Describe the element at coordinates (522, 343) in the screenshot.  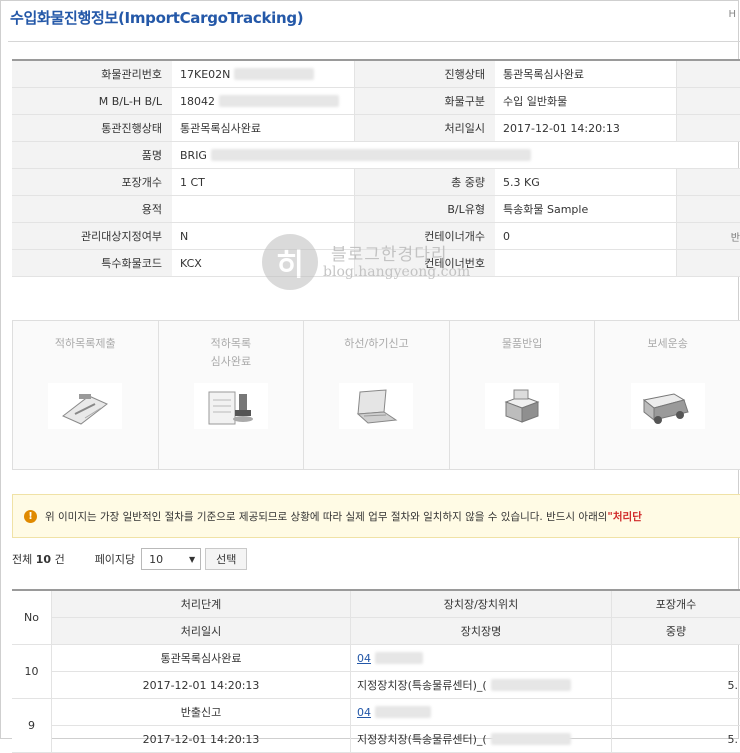
I see `step-label: 물품반입` at that location.